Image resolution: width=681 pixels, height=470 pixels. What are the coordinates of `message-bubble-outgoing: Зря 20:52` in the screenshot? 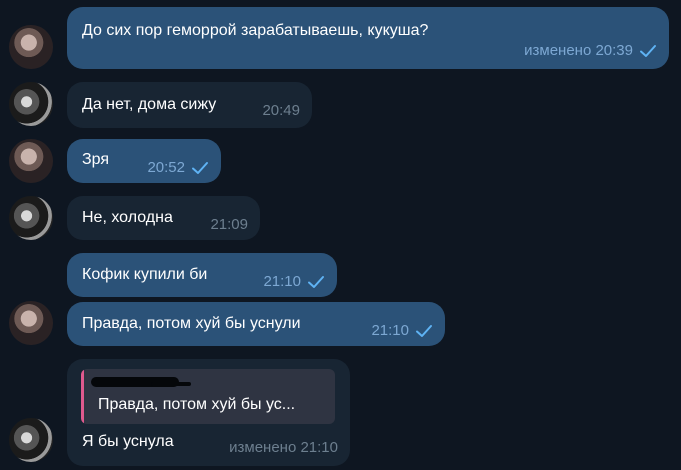 It's located at (144, 161).